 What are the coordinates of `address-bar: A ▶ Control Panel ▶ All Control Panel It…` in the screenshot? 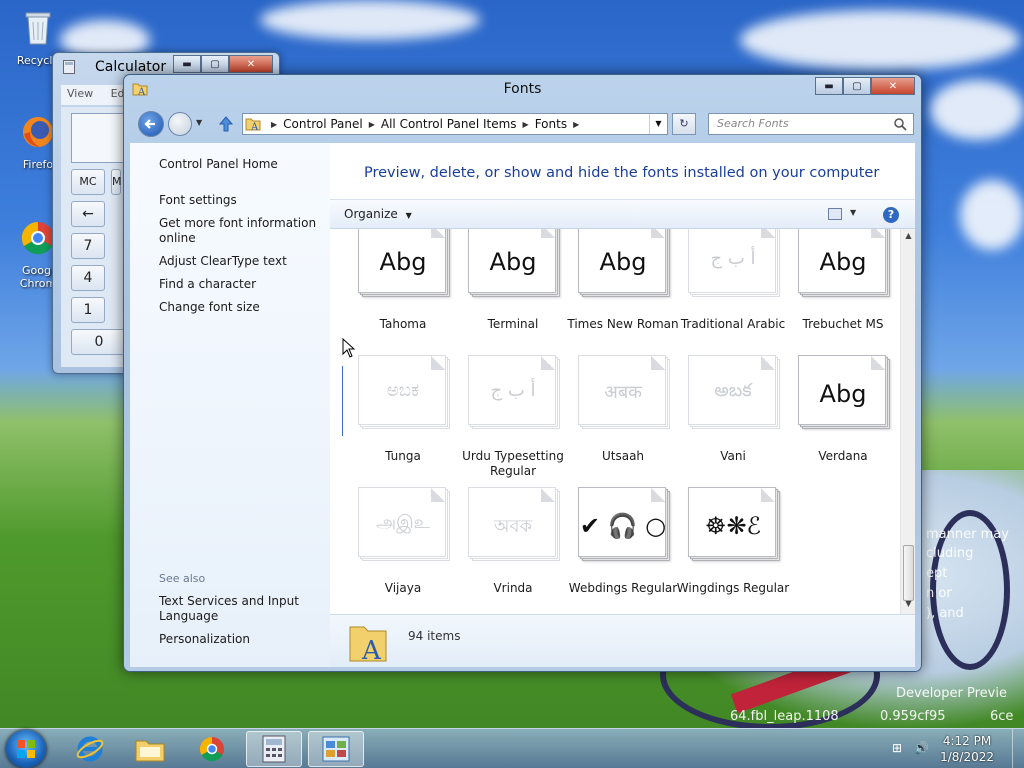 It's located at (455, 124).